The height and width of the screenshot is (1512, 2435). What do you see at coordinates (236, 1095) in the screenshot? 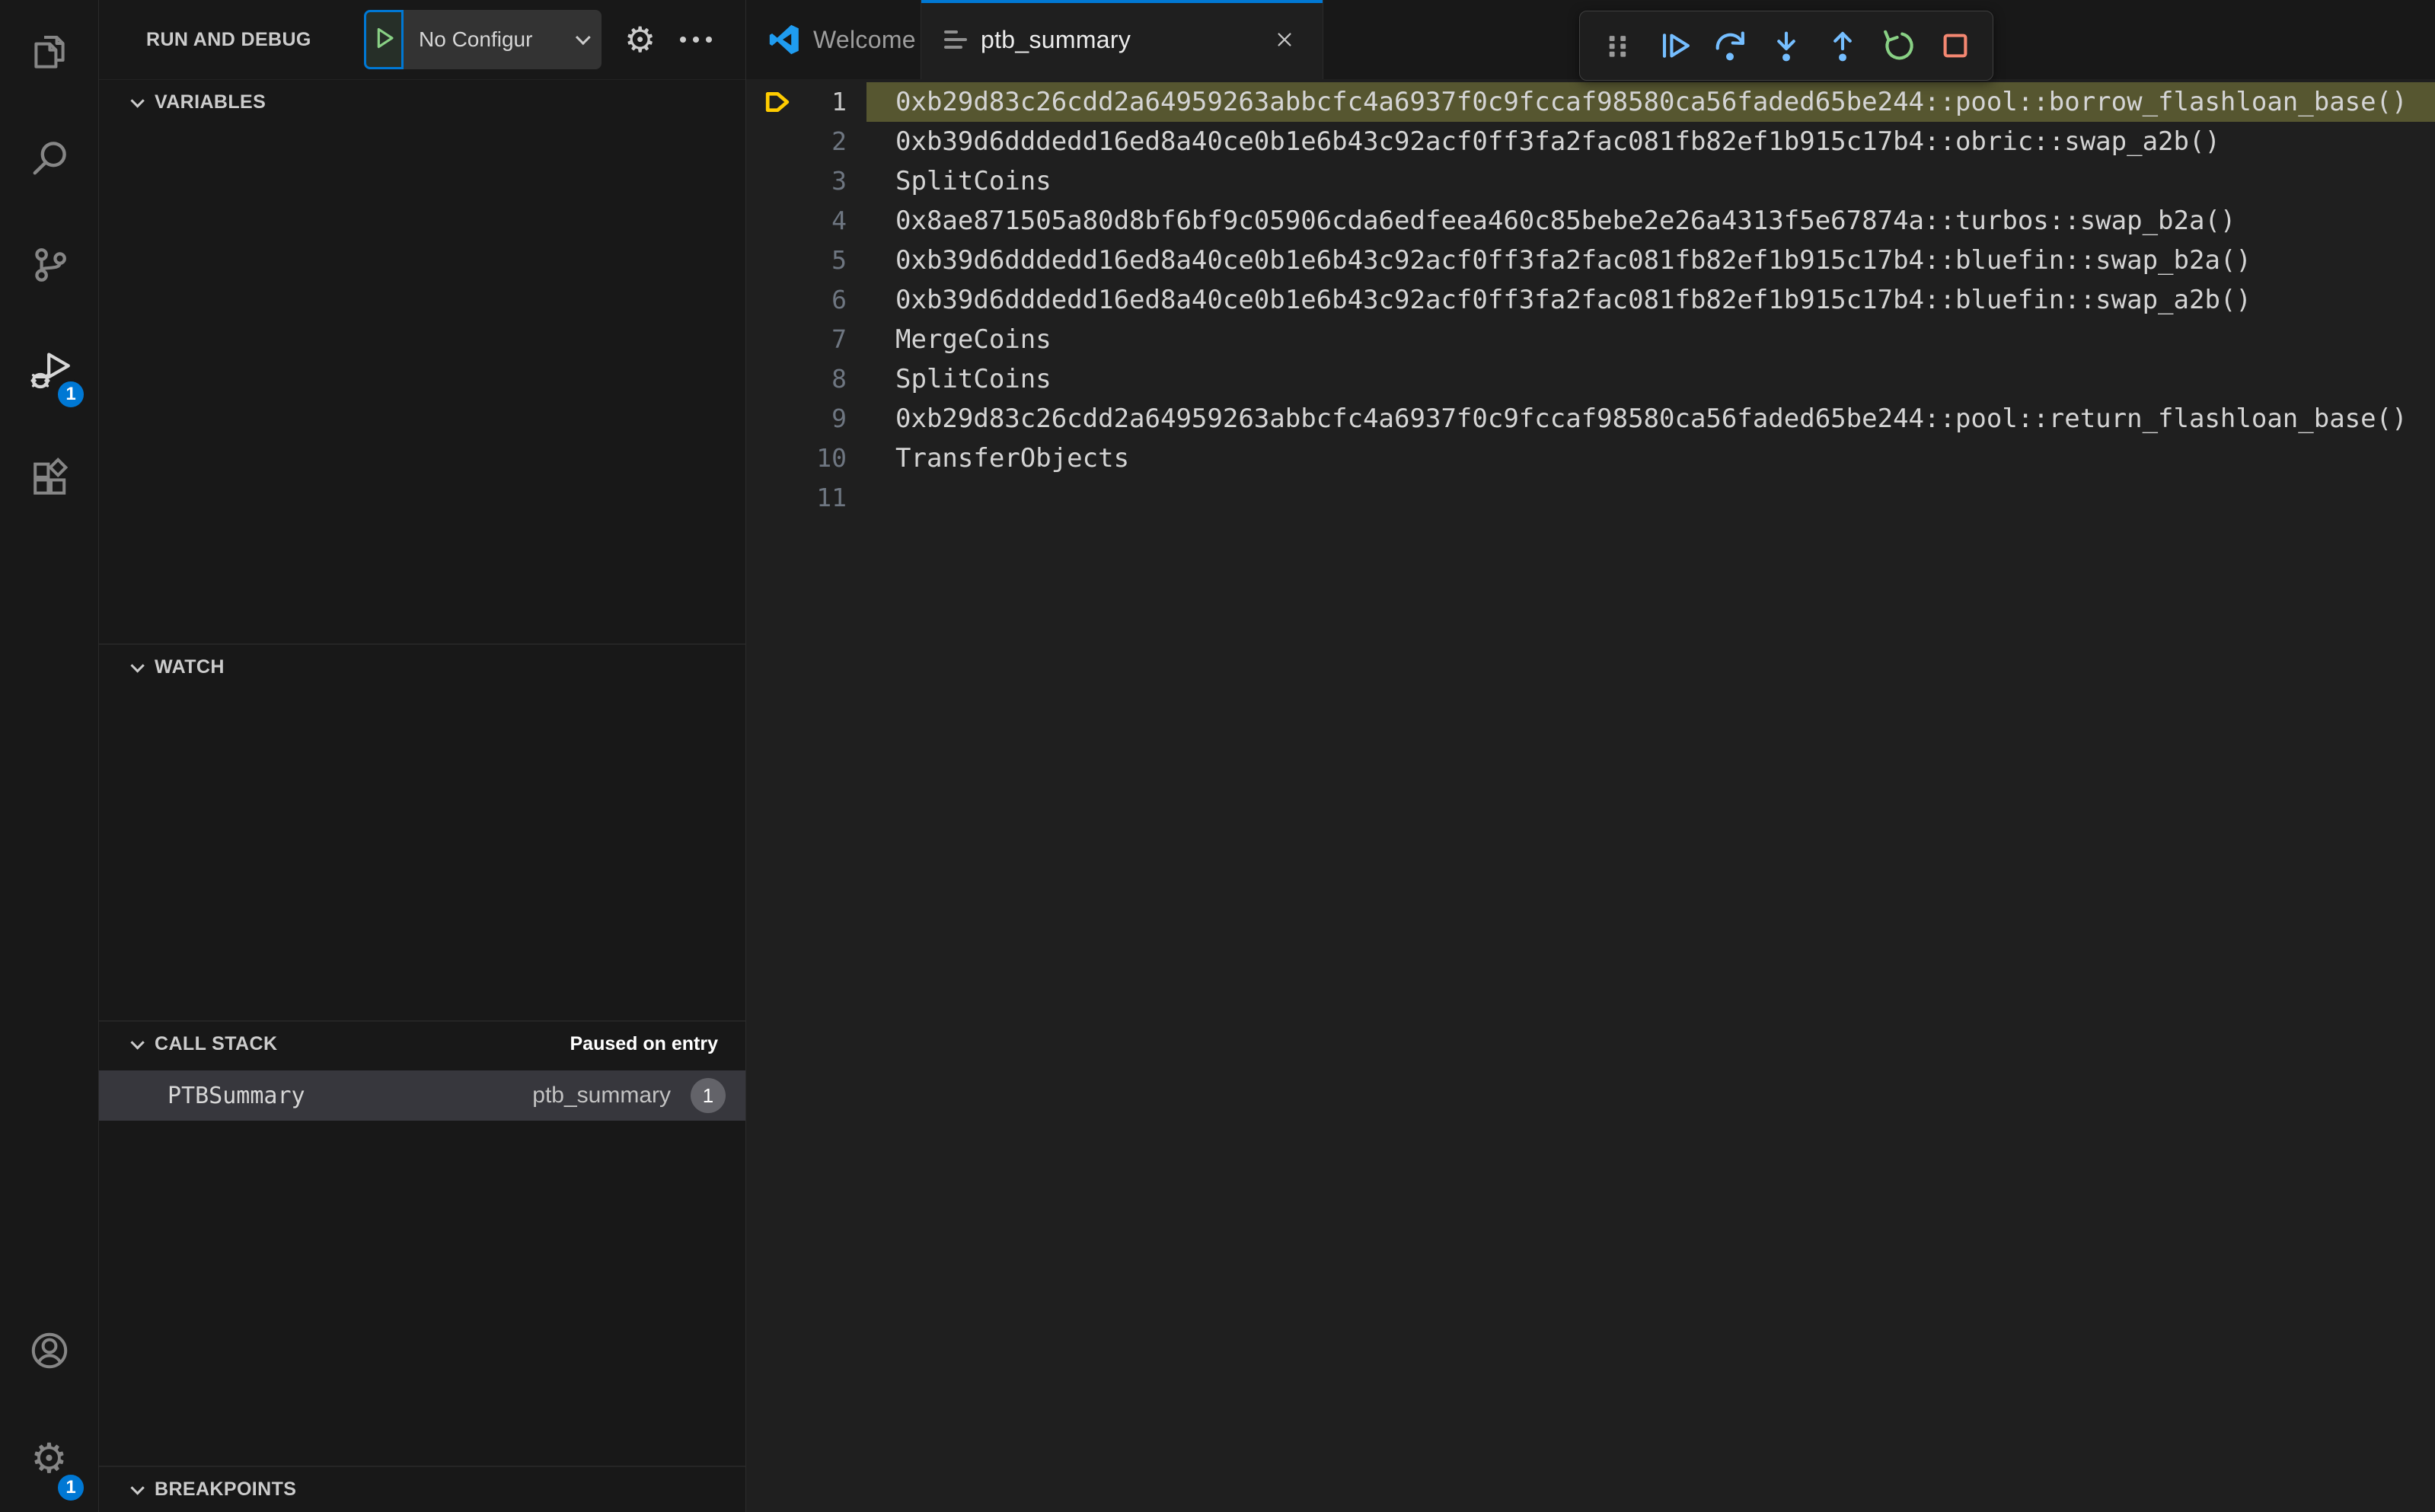
I see `frame-thread-name: PTBSummary` at bounding box center [236, 1095].